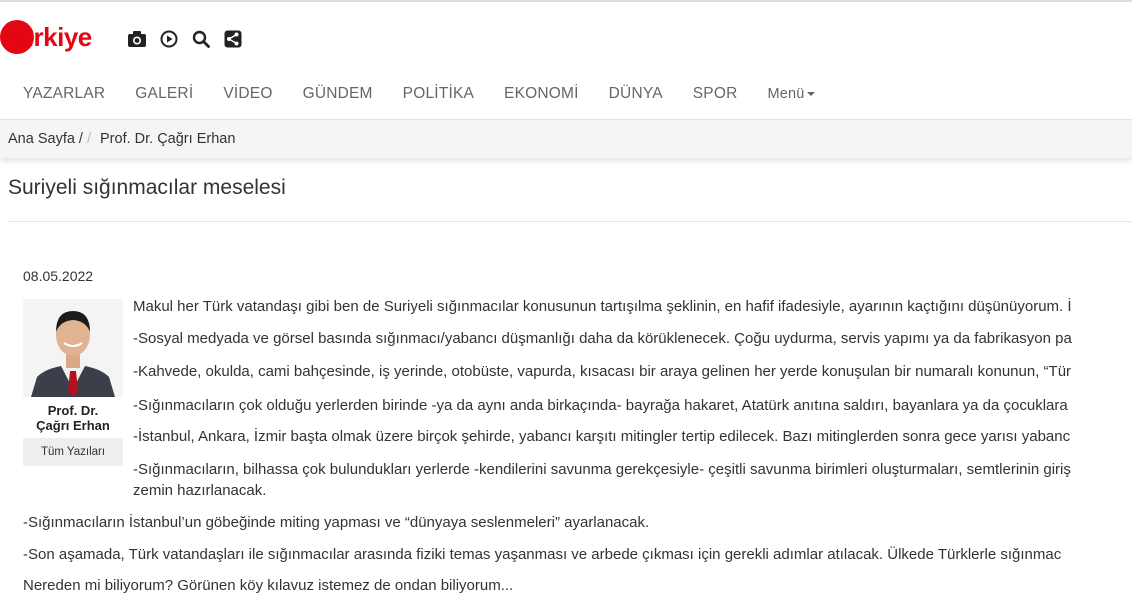 The image size is (1132, 598). What do you see at coordinates (169, 39) in the screenshot?
I see `play-icon` at bounding box center [169, 39].